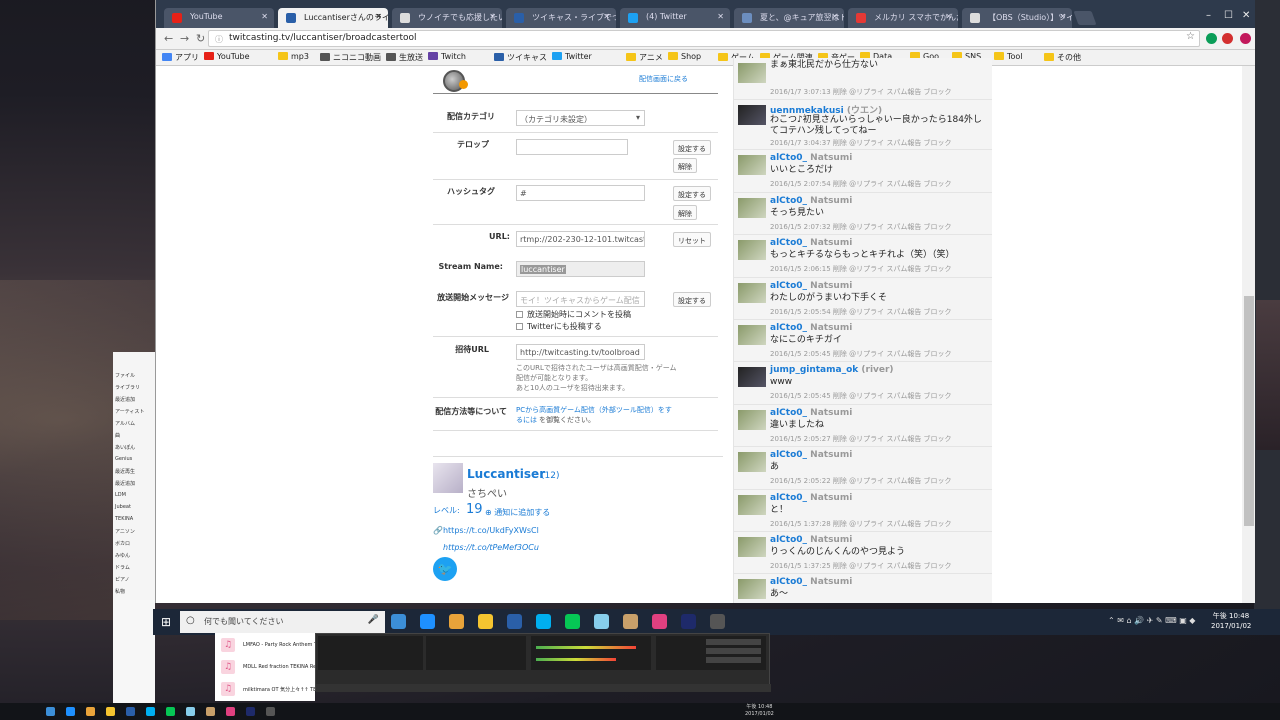 The width and height of the screenshot is (1280, 720). I want to click on comment-meta: 2016/1/5 1:37:25 削除 @リプライ スパム報告 ブロック, so click(861, 566).